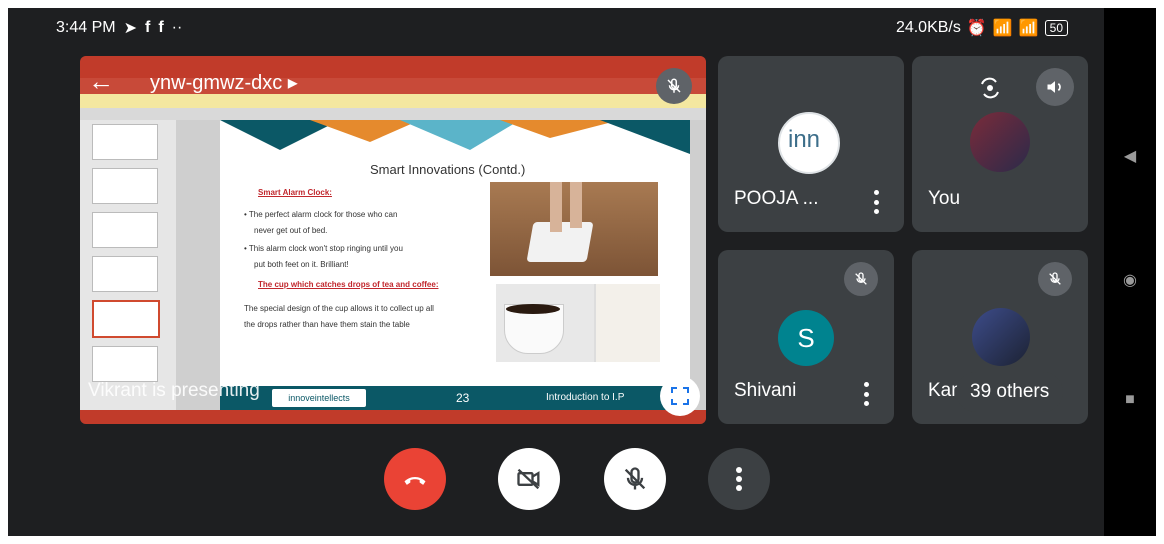 This screenshot has height=544, width=1164. Describe the element at coordinates (463, 398) in the screenshot. I see `footer-page-number: 23` at that location.